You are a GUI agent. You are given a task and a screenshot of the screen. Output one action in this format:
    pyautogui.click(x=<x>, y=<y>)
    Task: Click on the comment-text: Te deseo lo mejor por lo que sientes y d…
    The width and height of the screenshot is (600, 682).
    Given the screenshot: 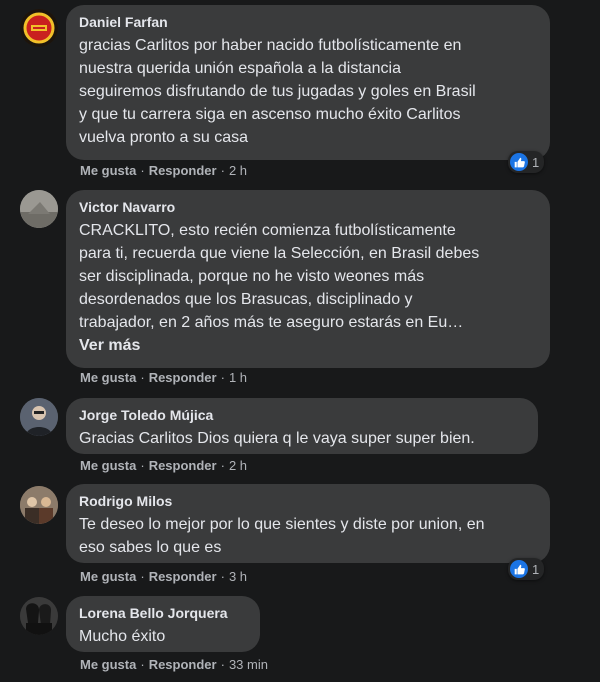 What is the action you would take?
    pyautogui.click(x=282, y=536)
    